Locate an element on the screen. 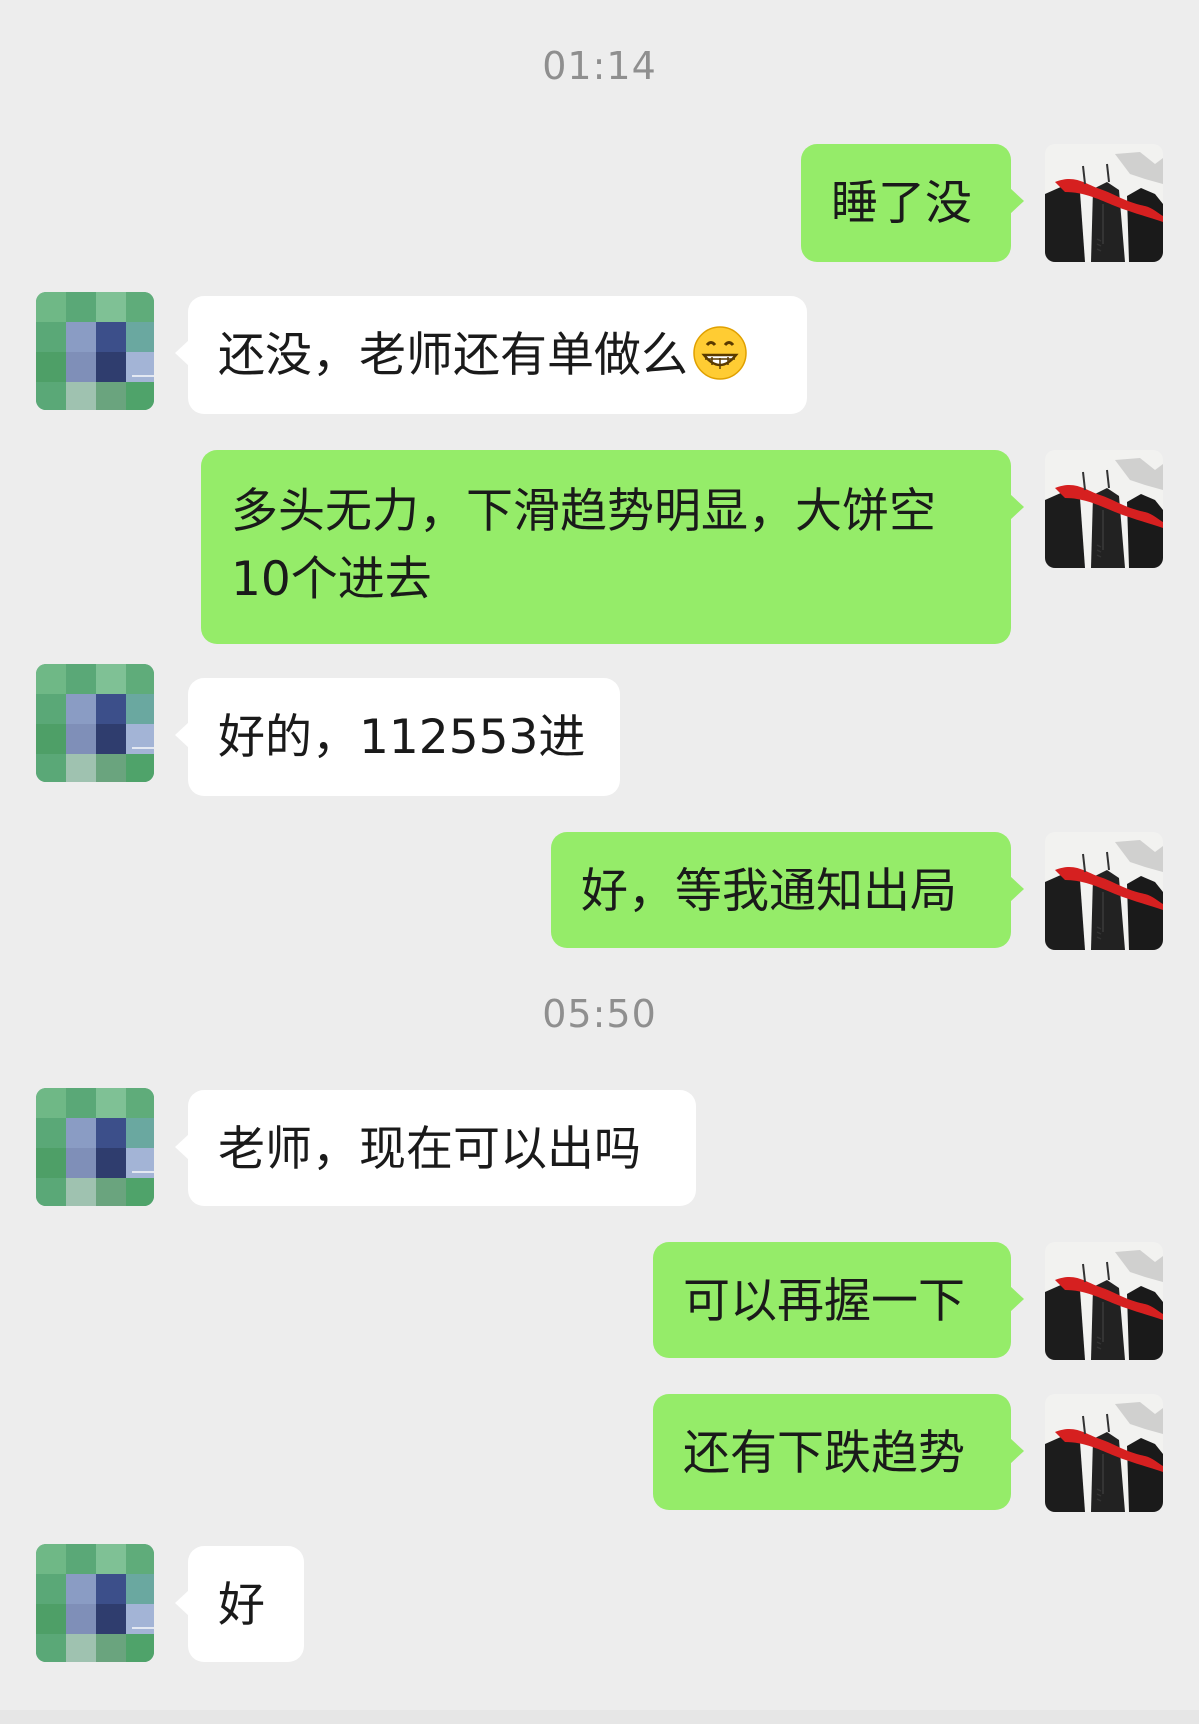 The height and width of the screenshot is (1724, 1199). message-bubble-received: 老师，现在可以出吗 is located at coordinates (435, 1148).